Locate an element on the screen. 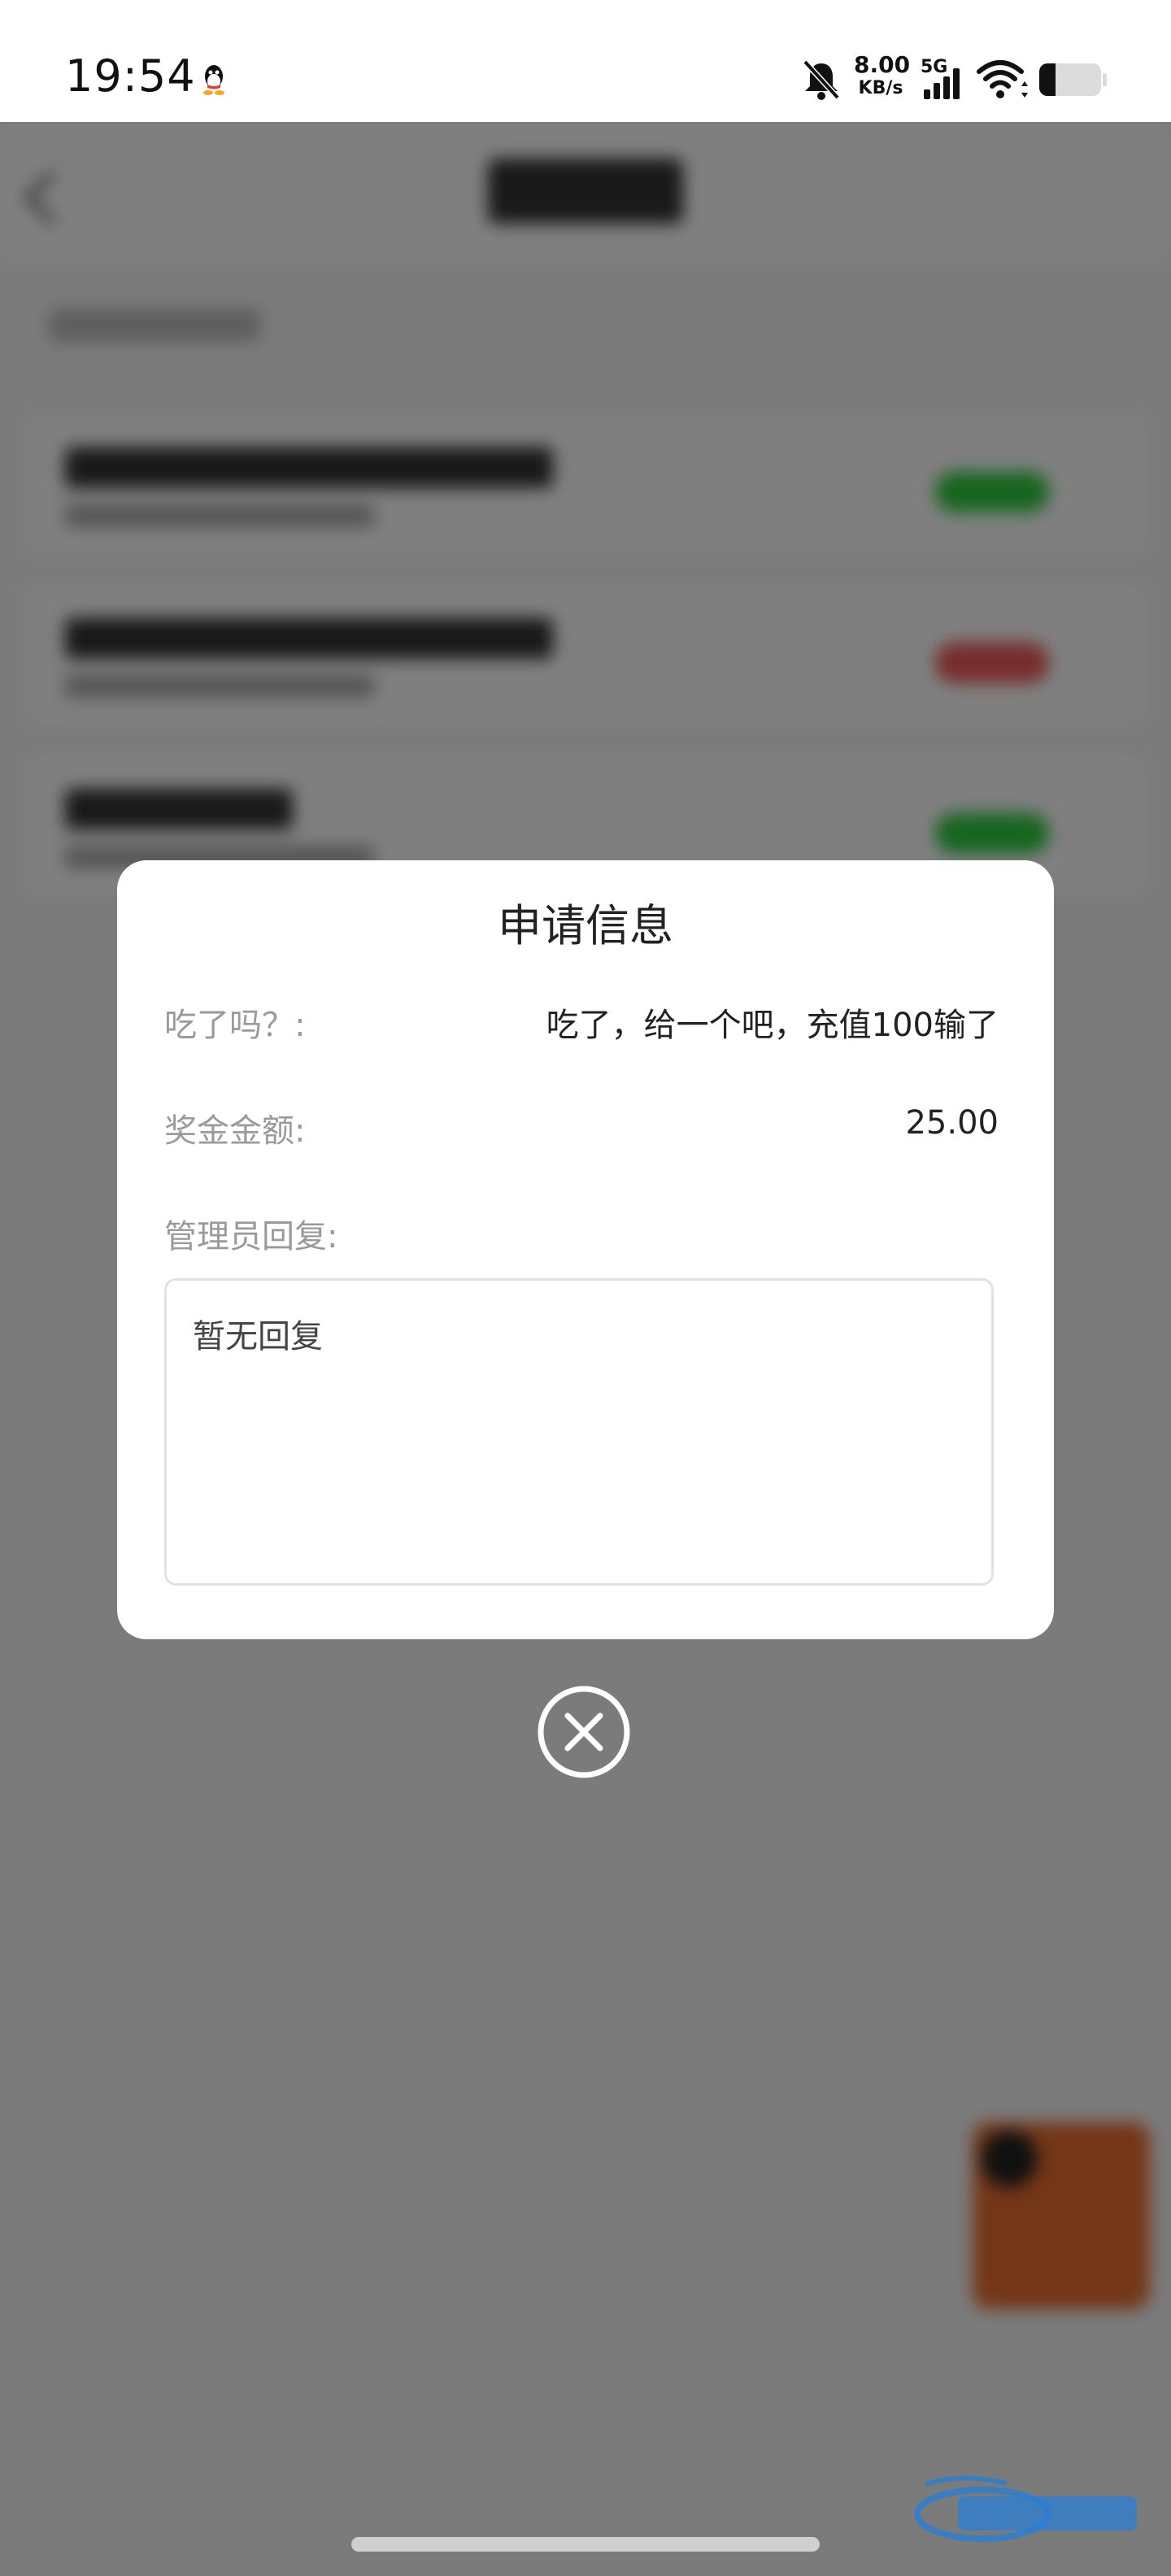  close-circle-icon is located at coordinates (584, 1732).